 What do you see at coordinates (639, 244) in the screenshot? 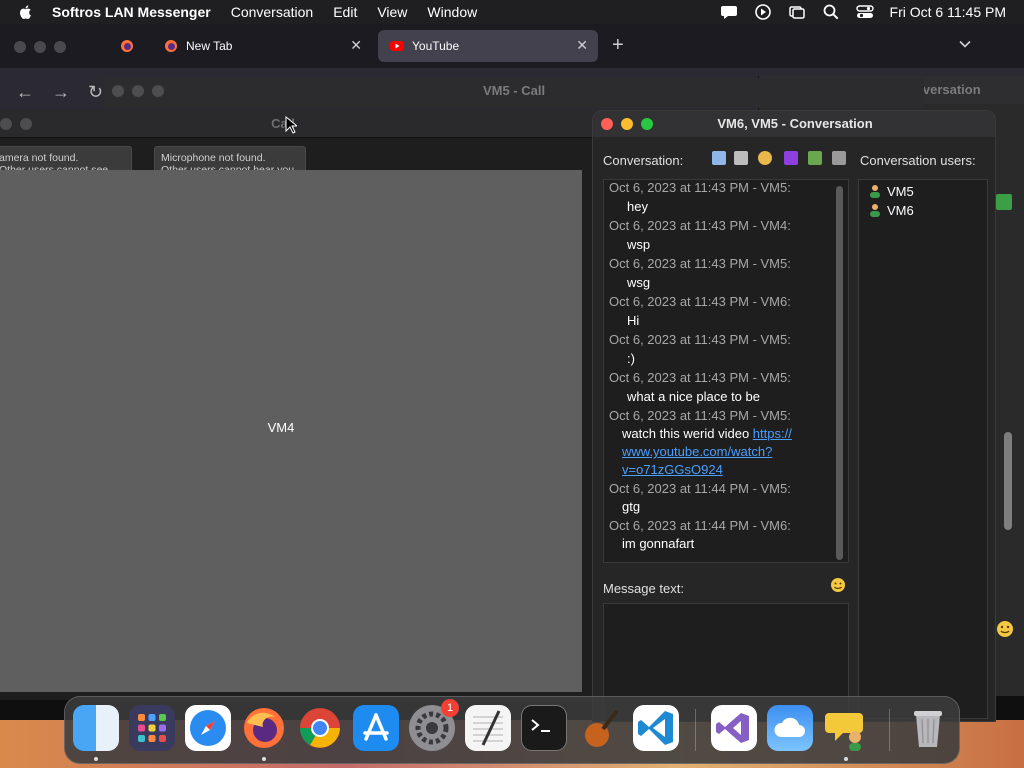
I see `message-text: wsp` at bounding box center [639, 244].